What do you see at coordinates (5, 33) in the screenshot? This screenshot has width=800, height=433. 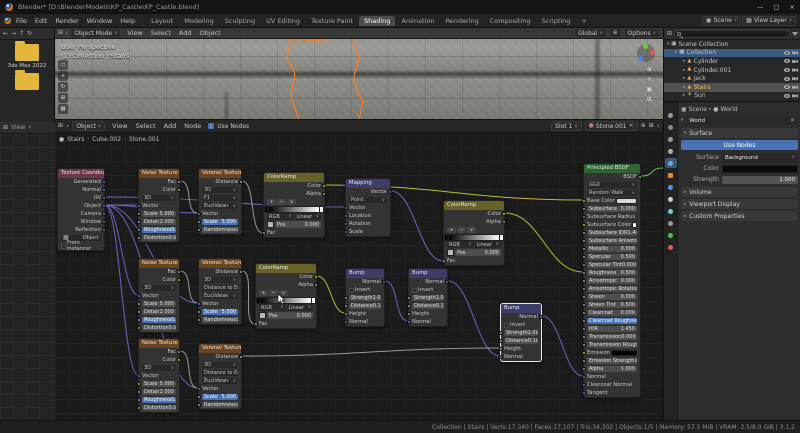 I see `back-icon: ←` at bounding box center [5, 33].